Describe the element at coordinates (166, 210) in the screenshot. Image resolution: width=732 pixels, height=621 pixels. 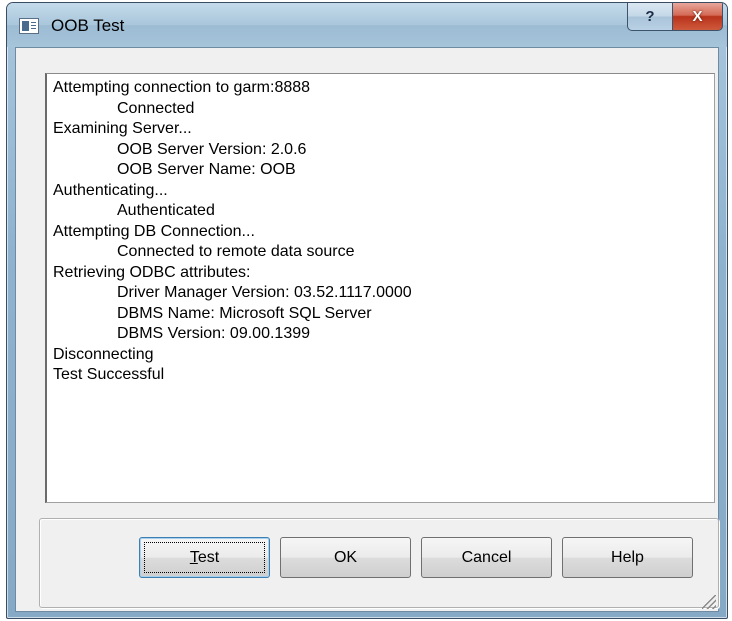
I see `log-line: Authenticated` at that location.